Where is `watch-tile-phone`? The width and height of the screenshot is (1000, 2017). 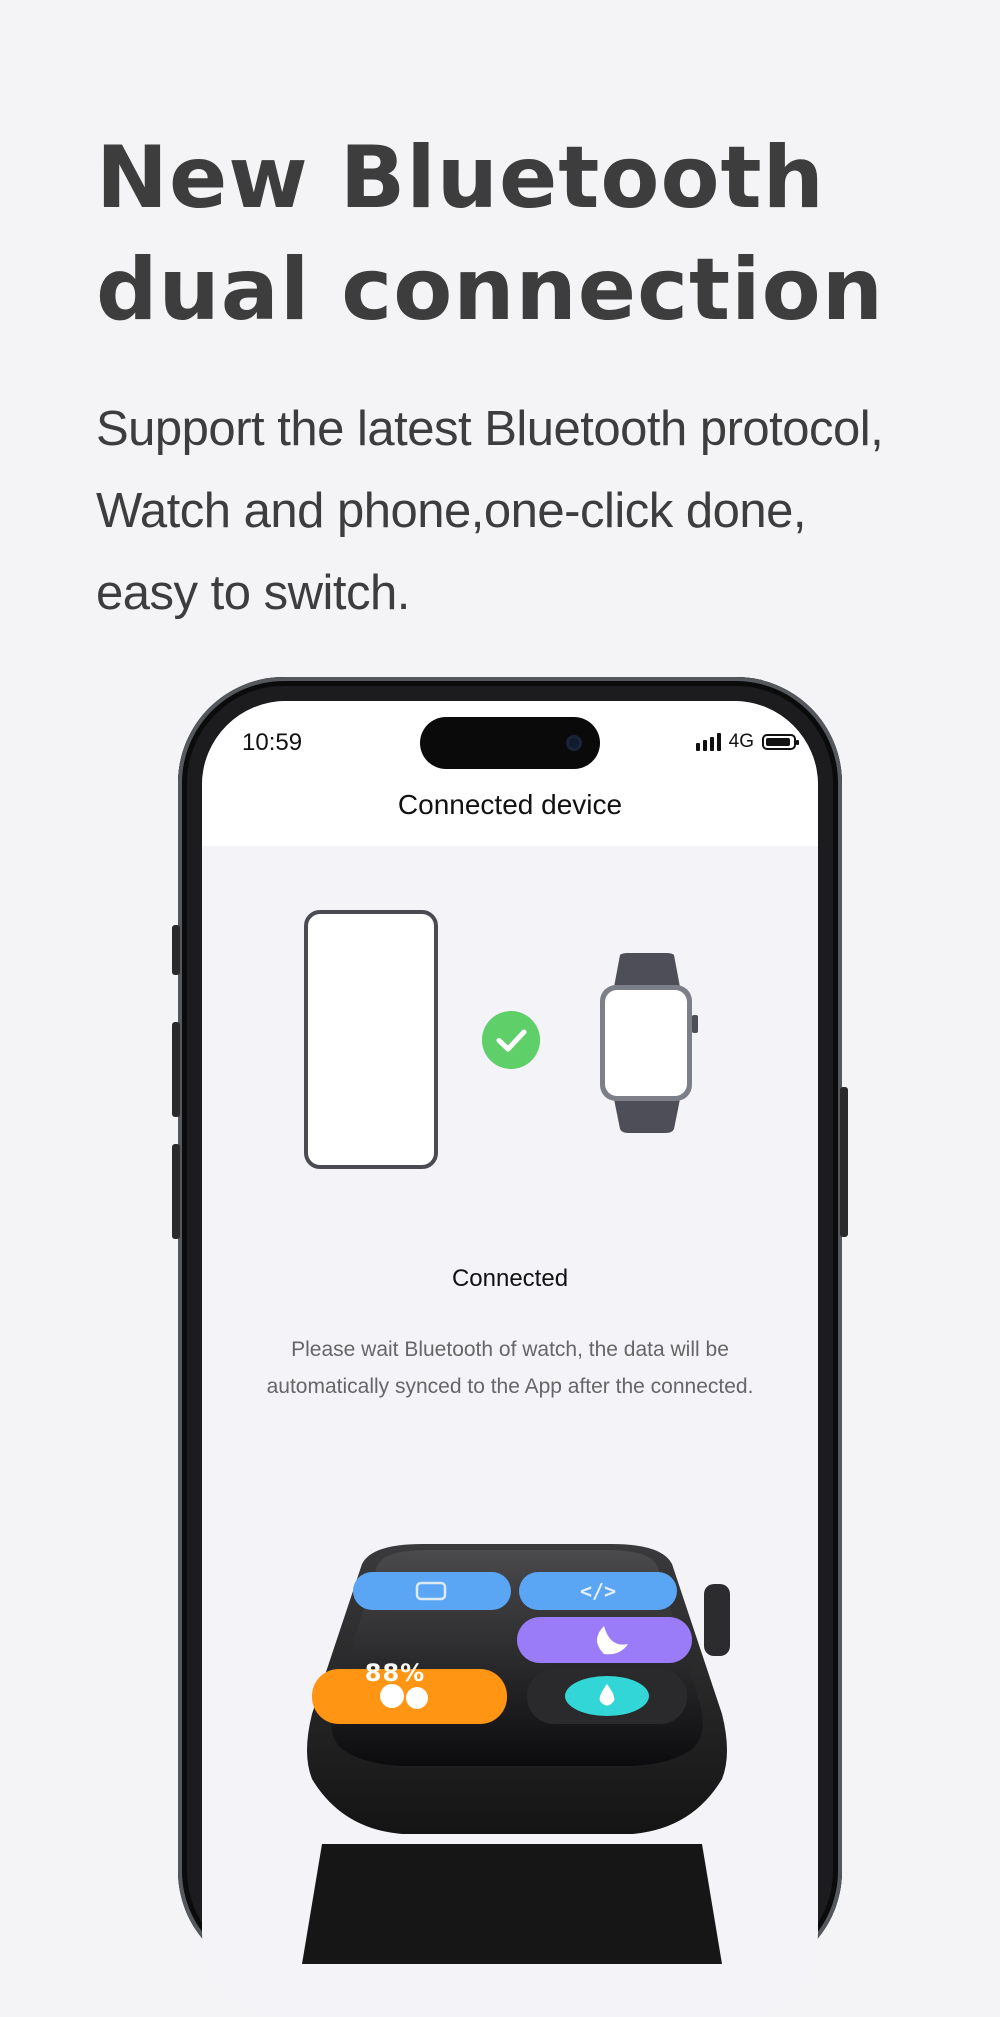
watch-tile-phone is located at coordinates (432, 1591).